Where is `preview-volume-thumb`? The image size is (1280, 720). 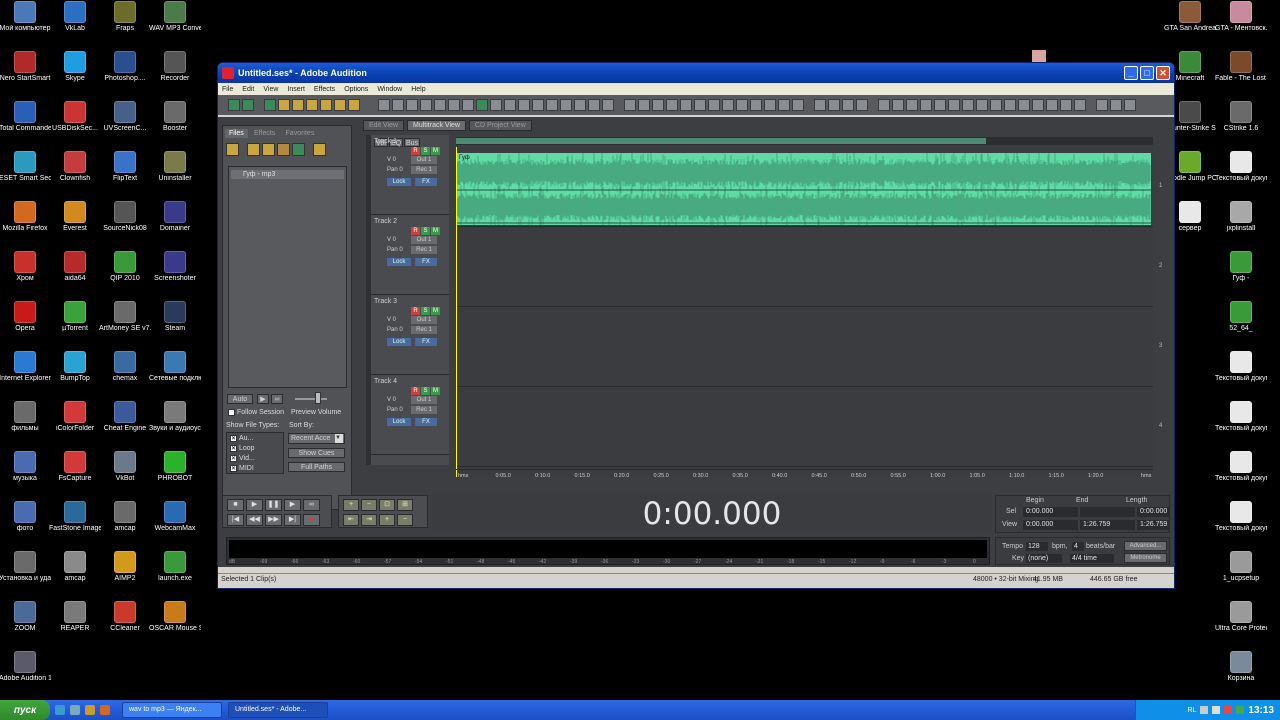
preview-volume-thumb is located at coordinates (318, 398).